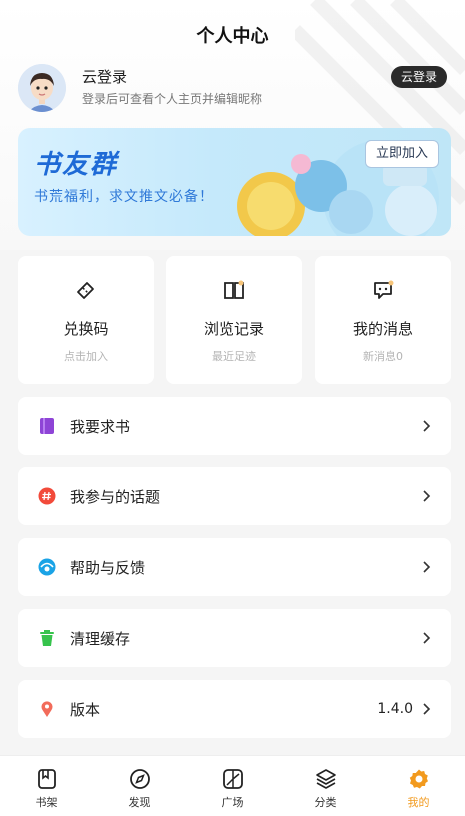 Image resolution: width=465 pixels, height=816 pixels. Describe the element at coordinates (234, 426) in the screenshot. I see `menu-request-book: 我要求书` at that location.